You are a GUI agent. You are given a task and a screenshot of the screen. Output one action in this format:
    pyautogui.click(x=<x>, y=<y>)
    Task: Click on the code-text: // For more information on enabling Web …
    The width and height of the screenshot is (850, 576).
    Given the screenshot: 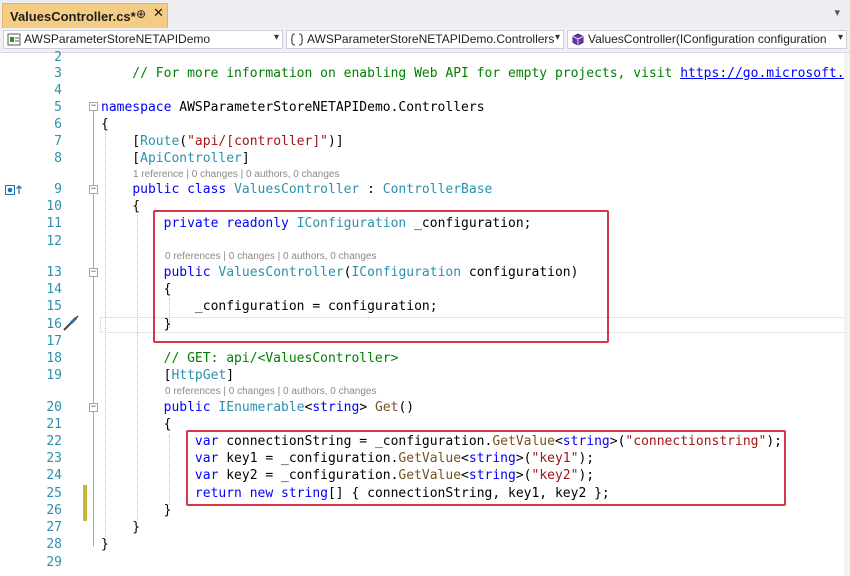 What is the action you would take?
    pyautogui.click(x=475, y=73)
    